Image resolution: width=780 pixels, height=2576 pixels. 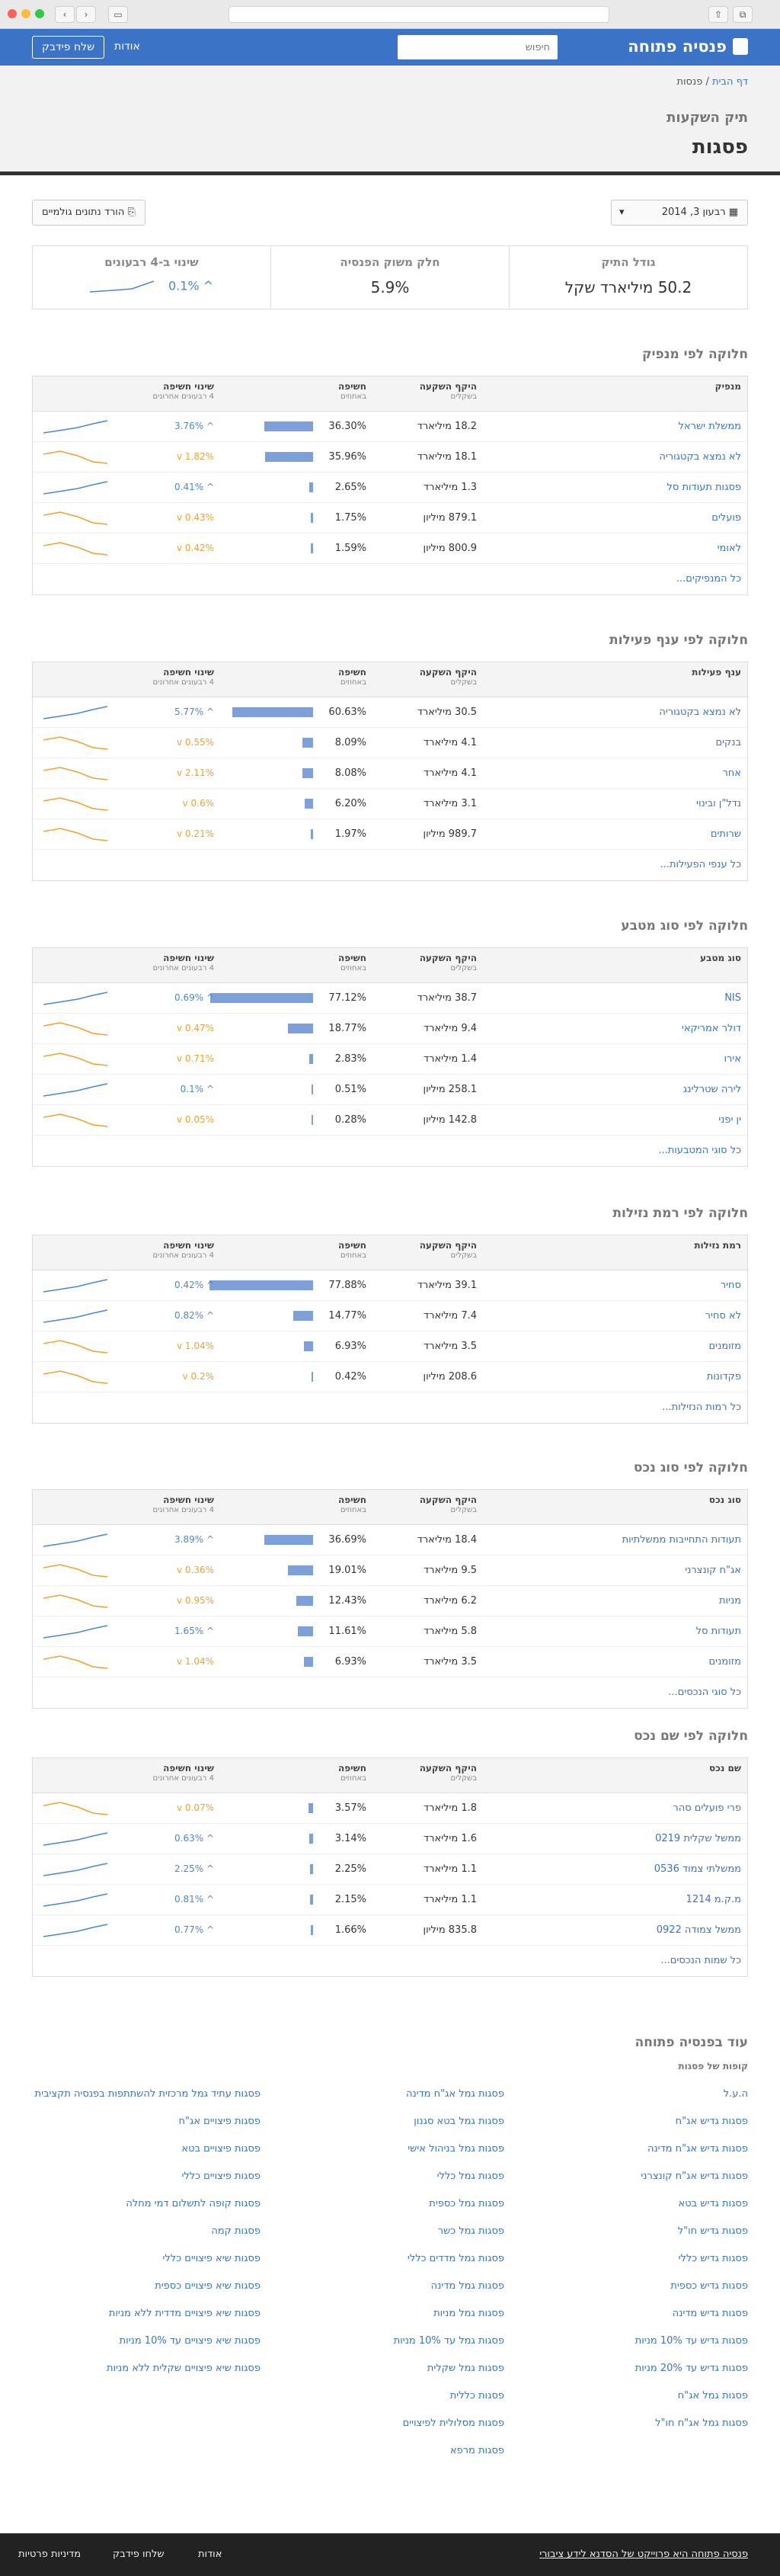 I want to click on forward-icon: ›, so click(x=86, y=14).